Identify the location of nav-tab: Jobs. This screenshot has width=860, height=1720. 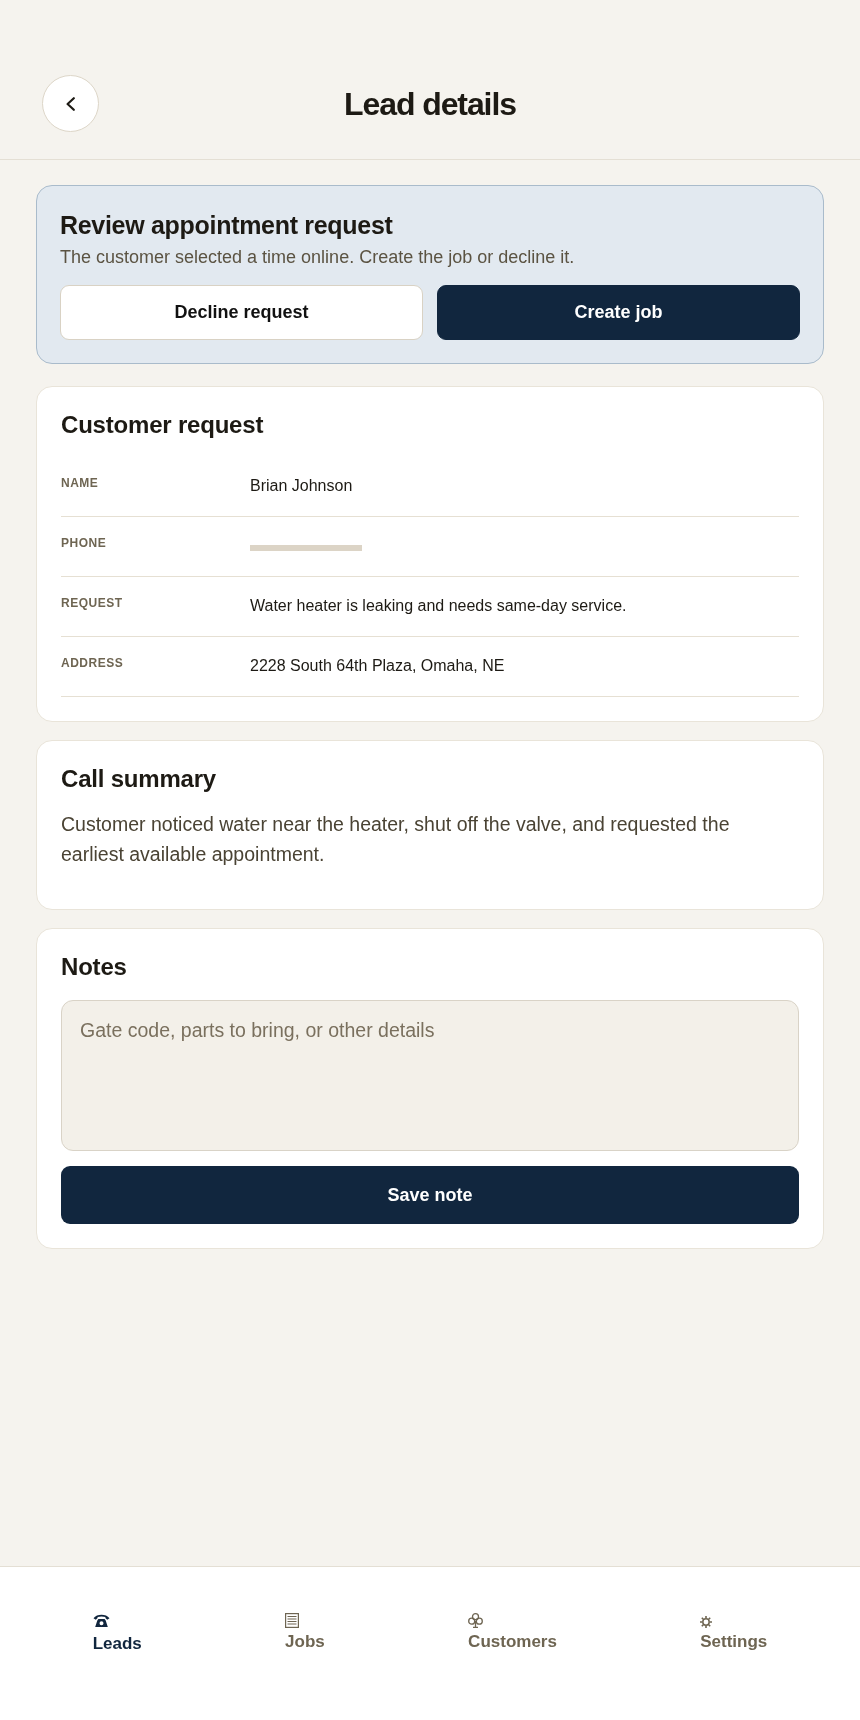
(305, 1632).